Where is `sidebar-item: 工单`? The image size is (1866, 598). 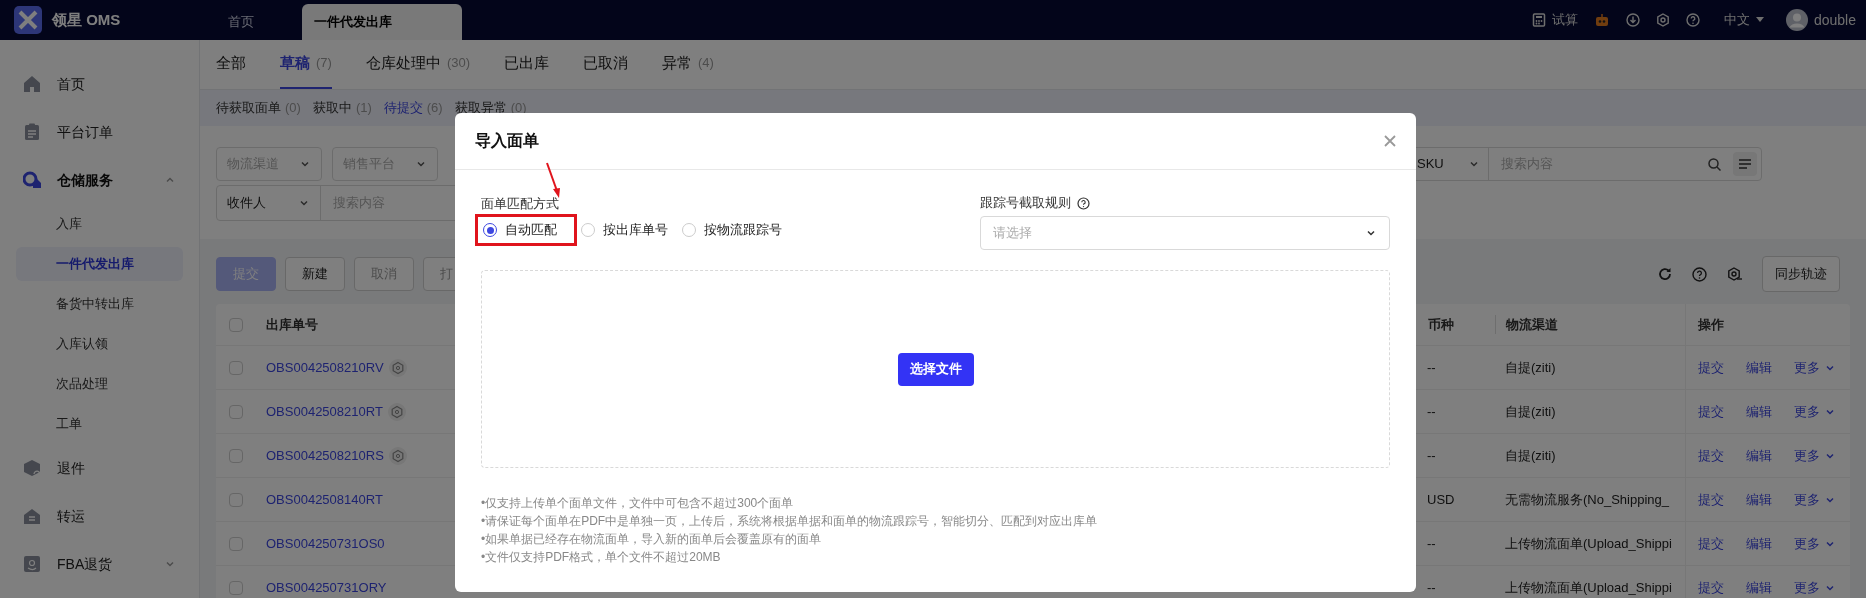
sidebar-item: 工单 is located at coordinates (99, 424).